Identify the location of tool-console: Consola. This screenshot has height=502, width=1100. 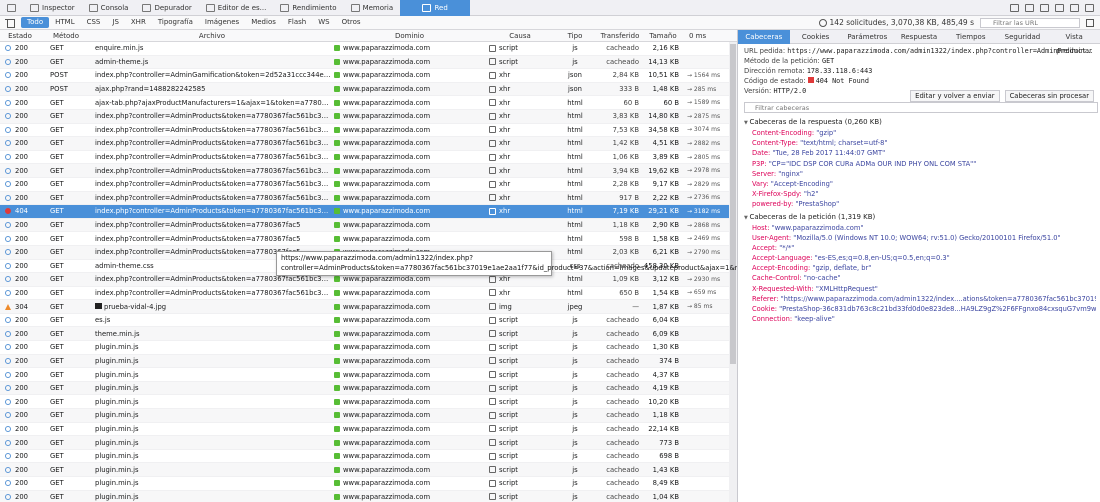
(109, 8).